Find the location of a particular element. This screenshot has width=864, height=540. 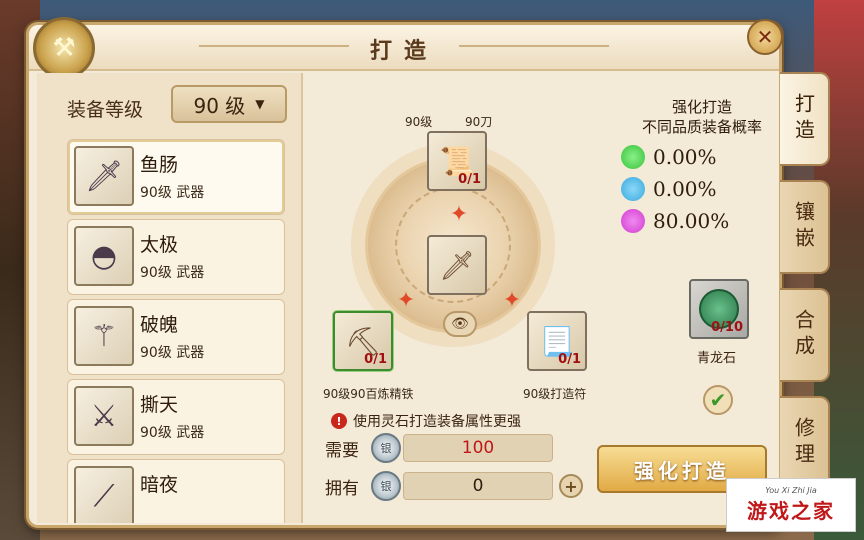

level-dropdown: 90 级 ▼ is located at coordinates (229, 104).